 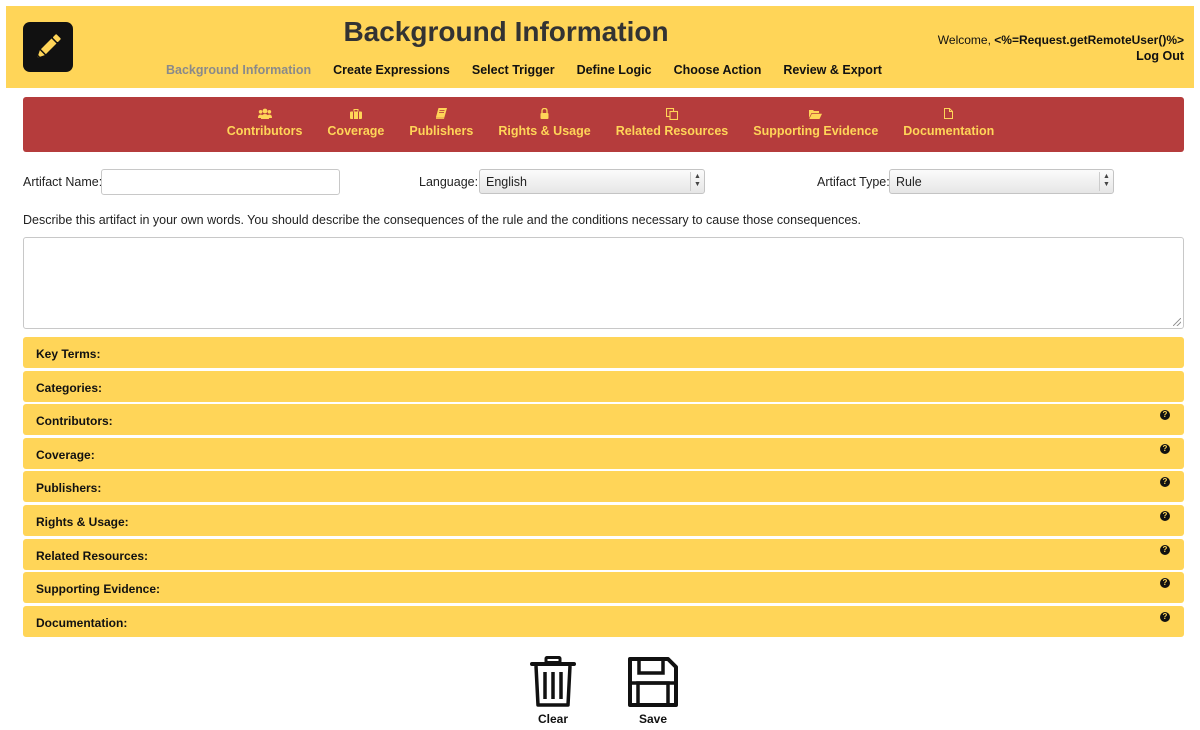 I want to click on nav-review-export: Review & Export, so click(x=832, y=70).